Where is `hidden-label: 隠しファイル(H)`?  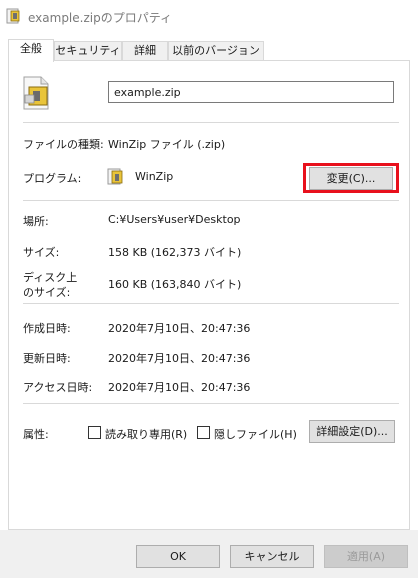
hidden-label: 隠しファイル(H) is located at coordinates (255, 434).